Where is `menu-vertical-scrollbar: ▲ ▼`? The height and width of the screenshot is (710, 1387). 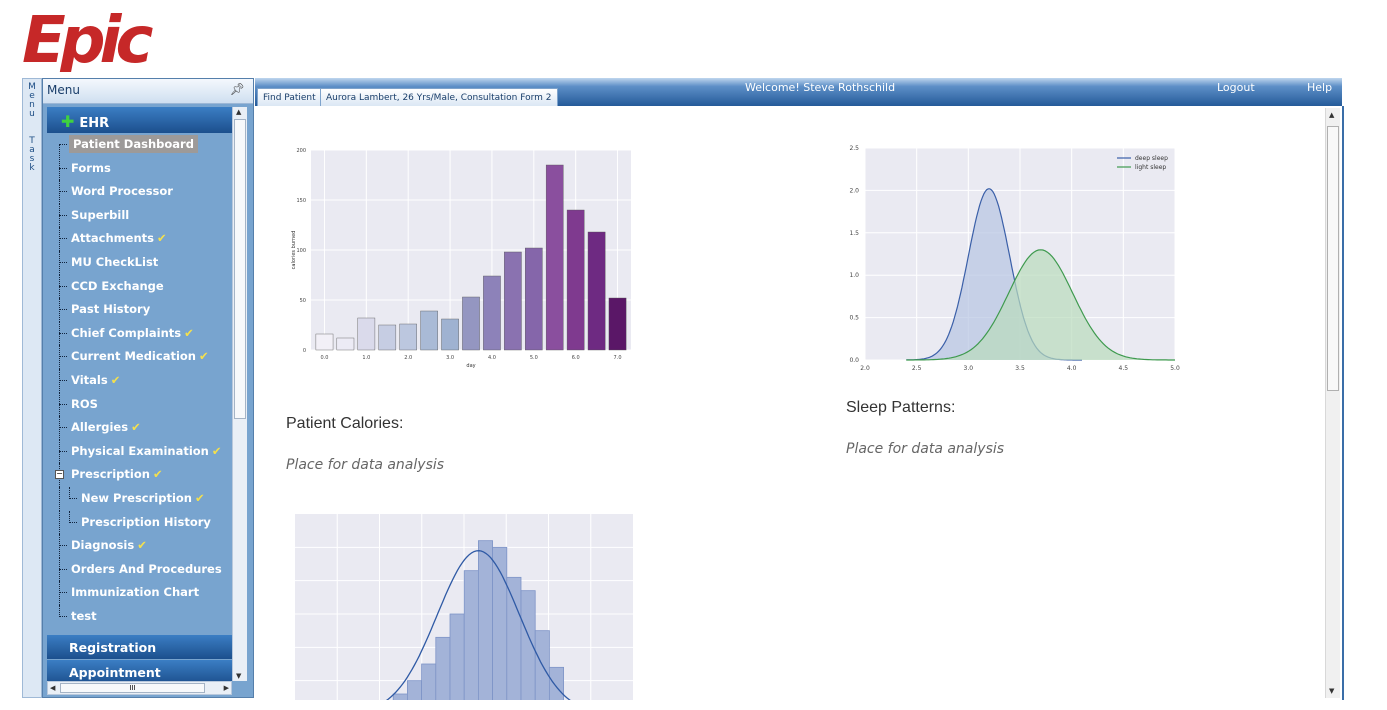 menu-vertical-scrollbar: ▲ ▼ is located at coordinates (239, 394).